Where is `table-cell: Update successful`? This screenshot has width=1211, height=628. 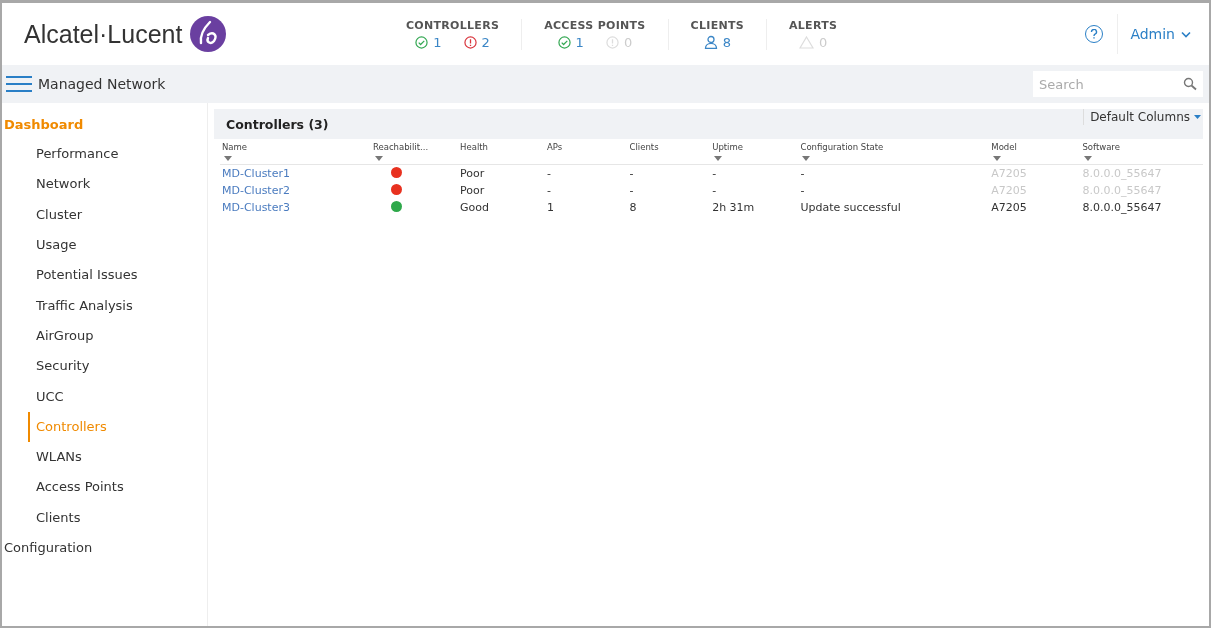 table-cell: Update successful is located at coordinates (850, 207).